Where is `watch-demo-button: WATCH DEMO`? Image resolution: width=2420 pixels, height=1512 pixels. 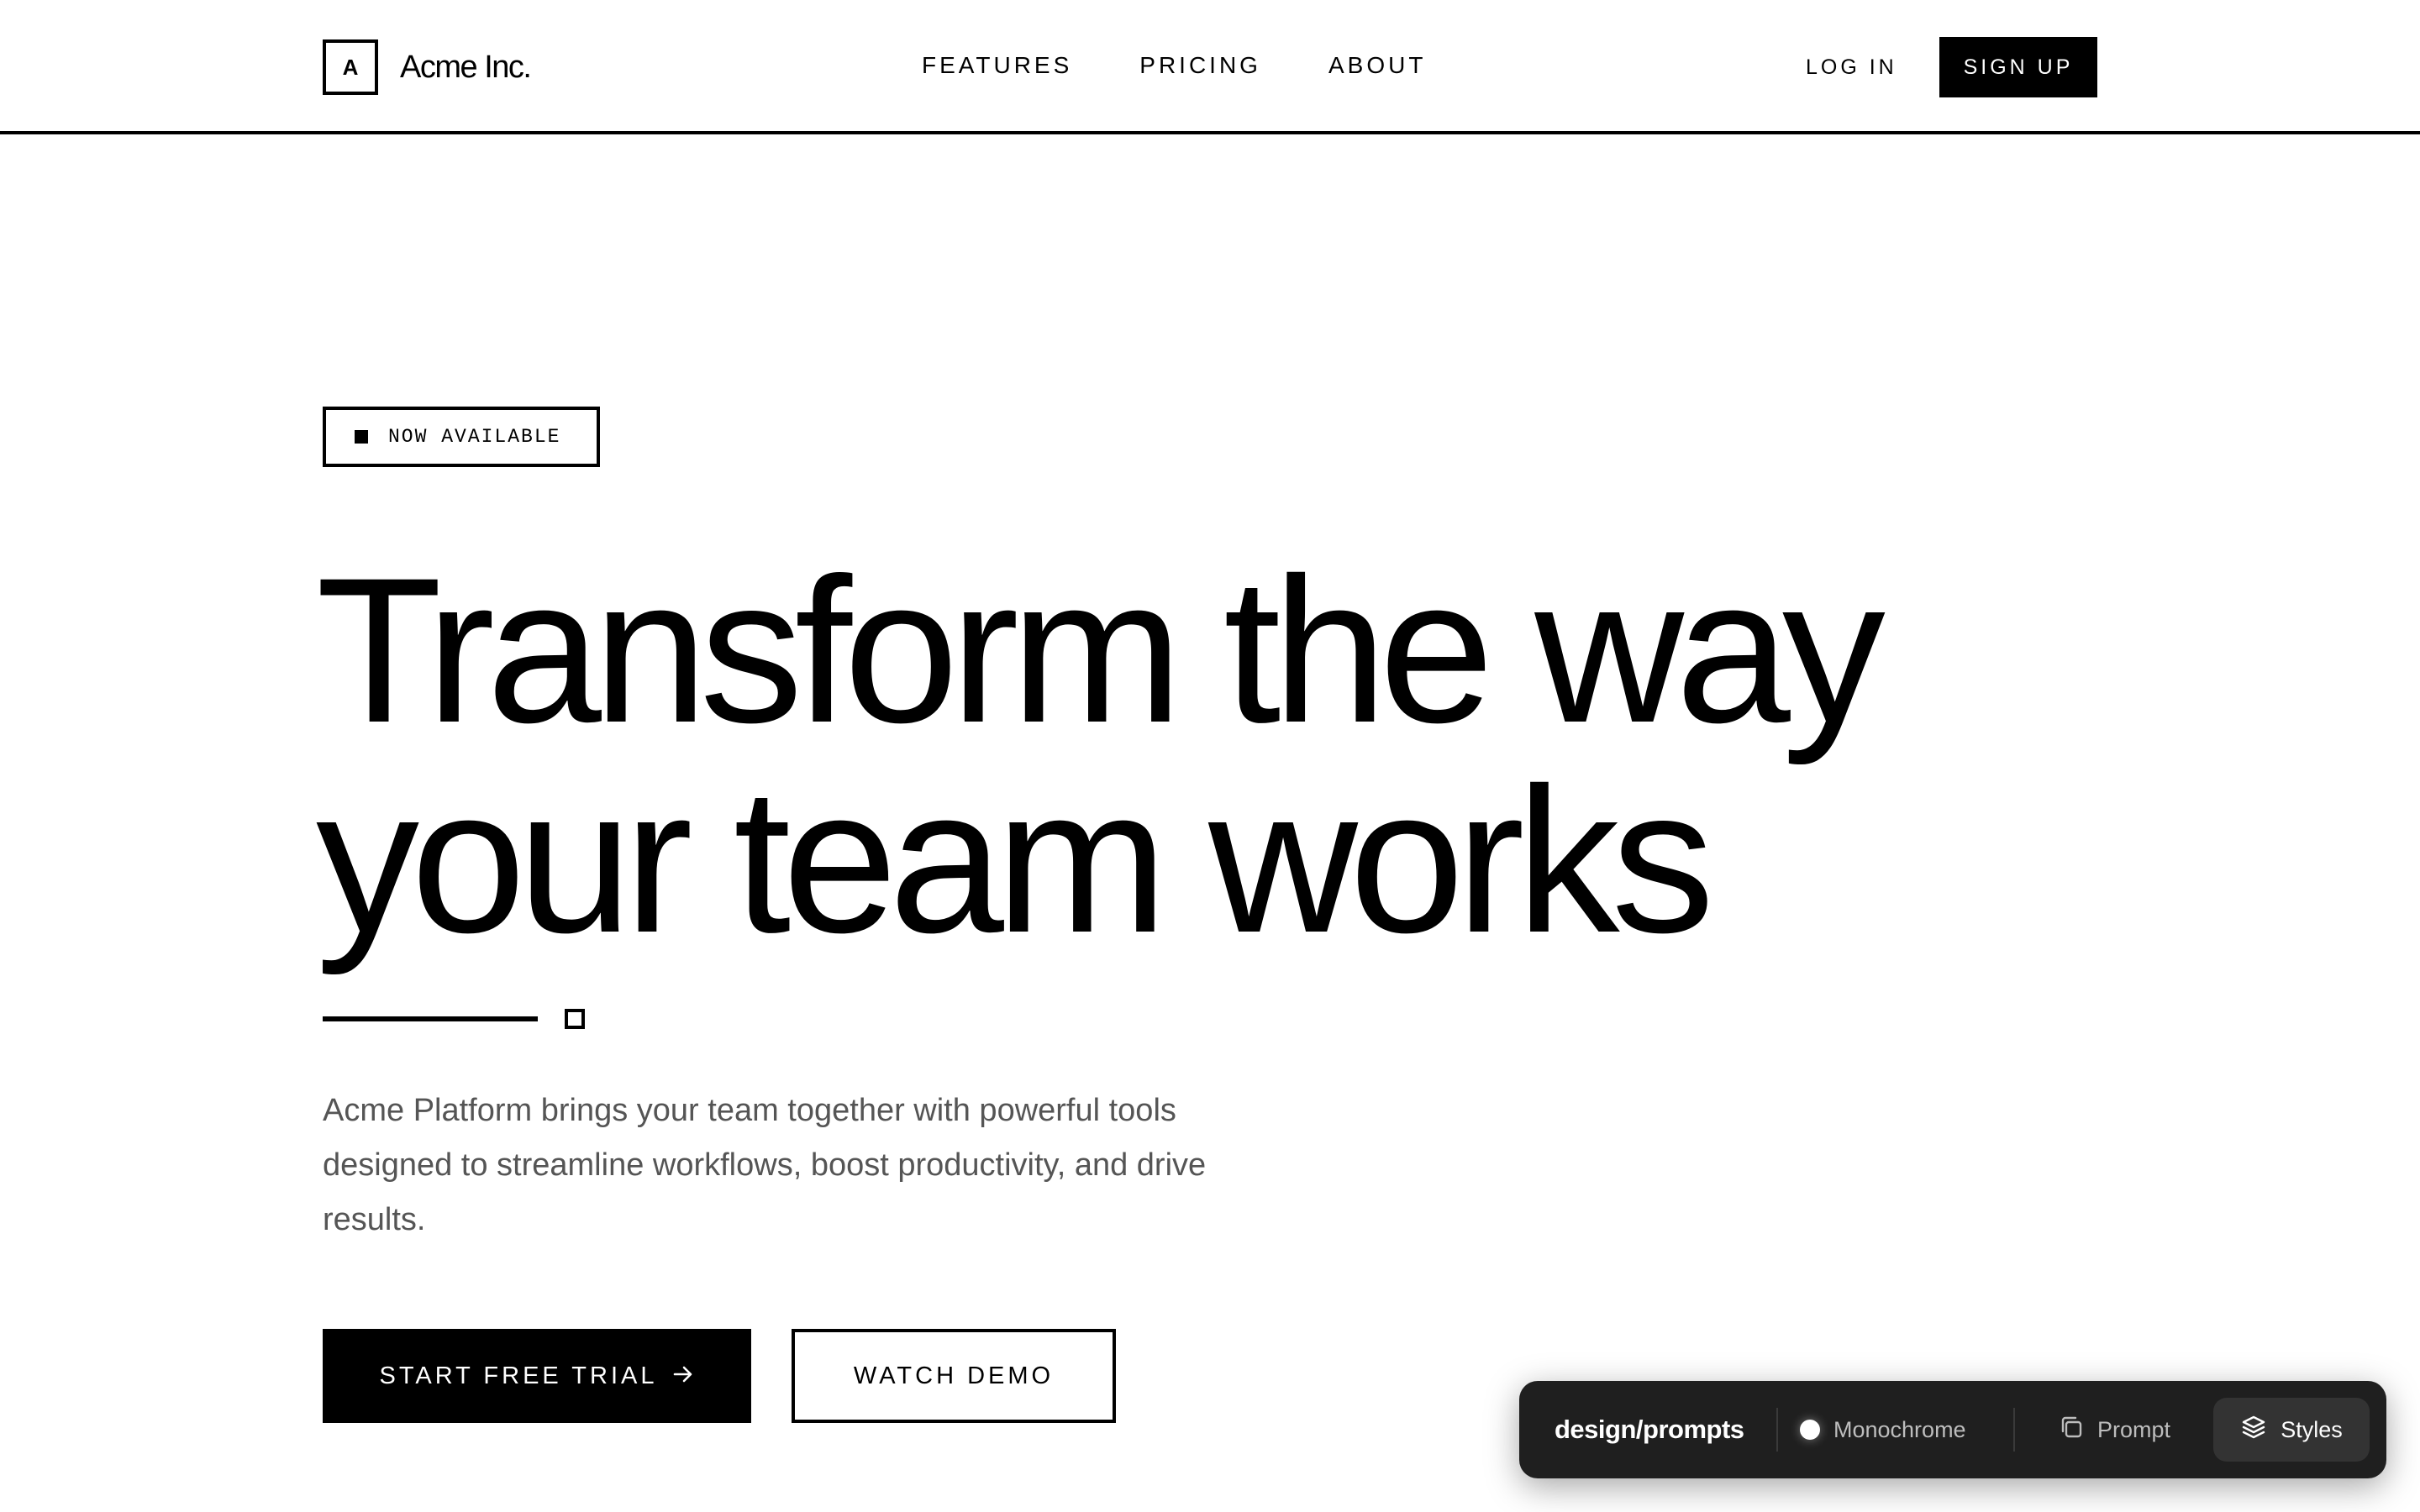
watch-demo-button: WATCH DEMO is located at coordinates (954, 1376).